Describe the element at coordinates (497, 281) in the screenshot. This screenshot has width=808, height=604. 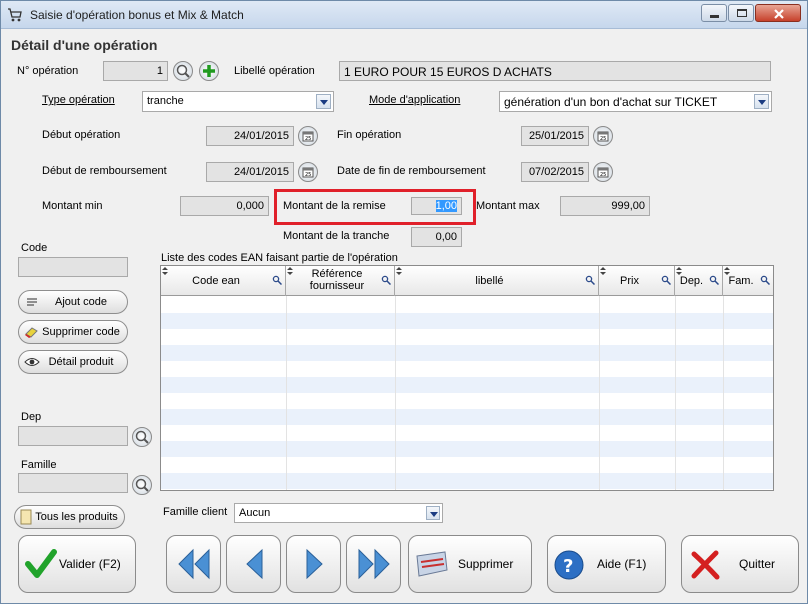
I see `column-libelle: libellé` at that location.